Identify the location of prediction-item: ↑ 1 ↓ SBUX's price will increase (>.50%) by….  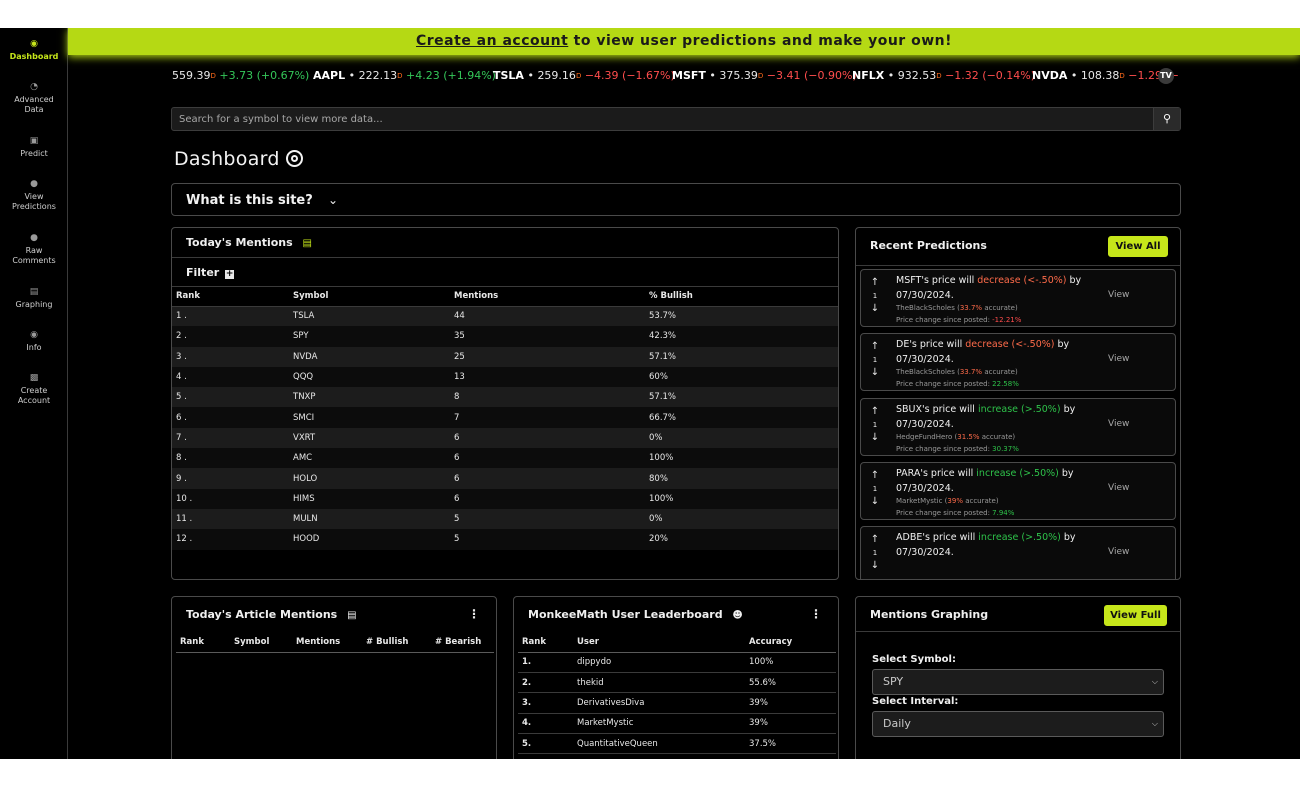
(1018, 426).